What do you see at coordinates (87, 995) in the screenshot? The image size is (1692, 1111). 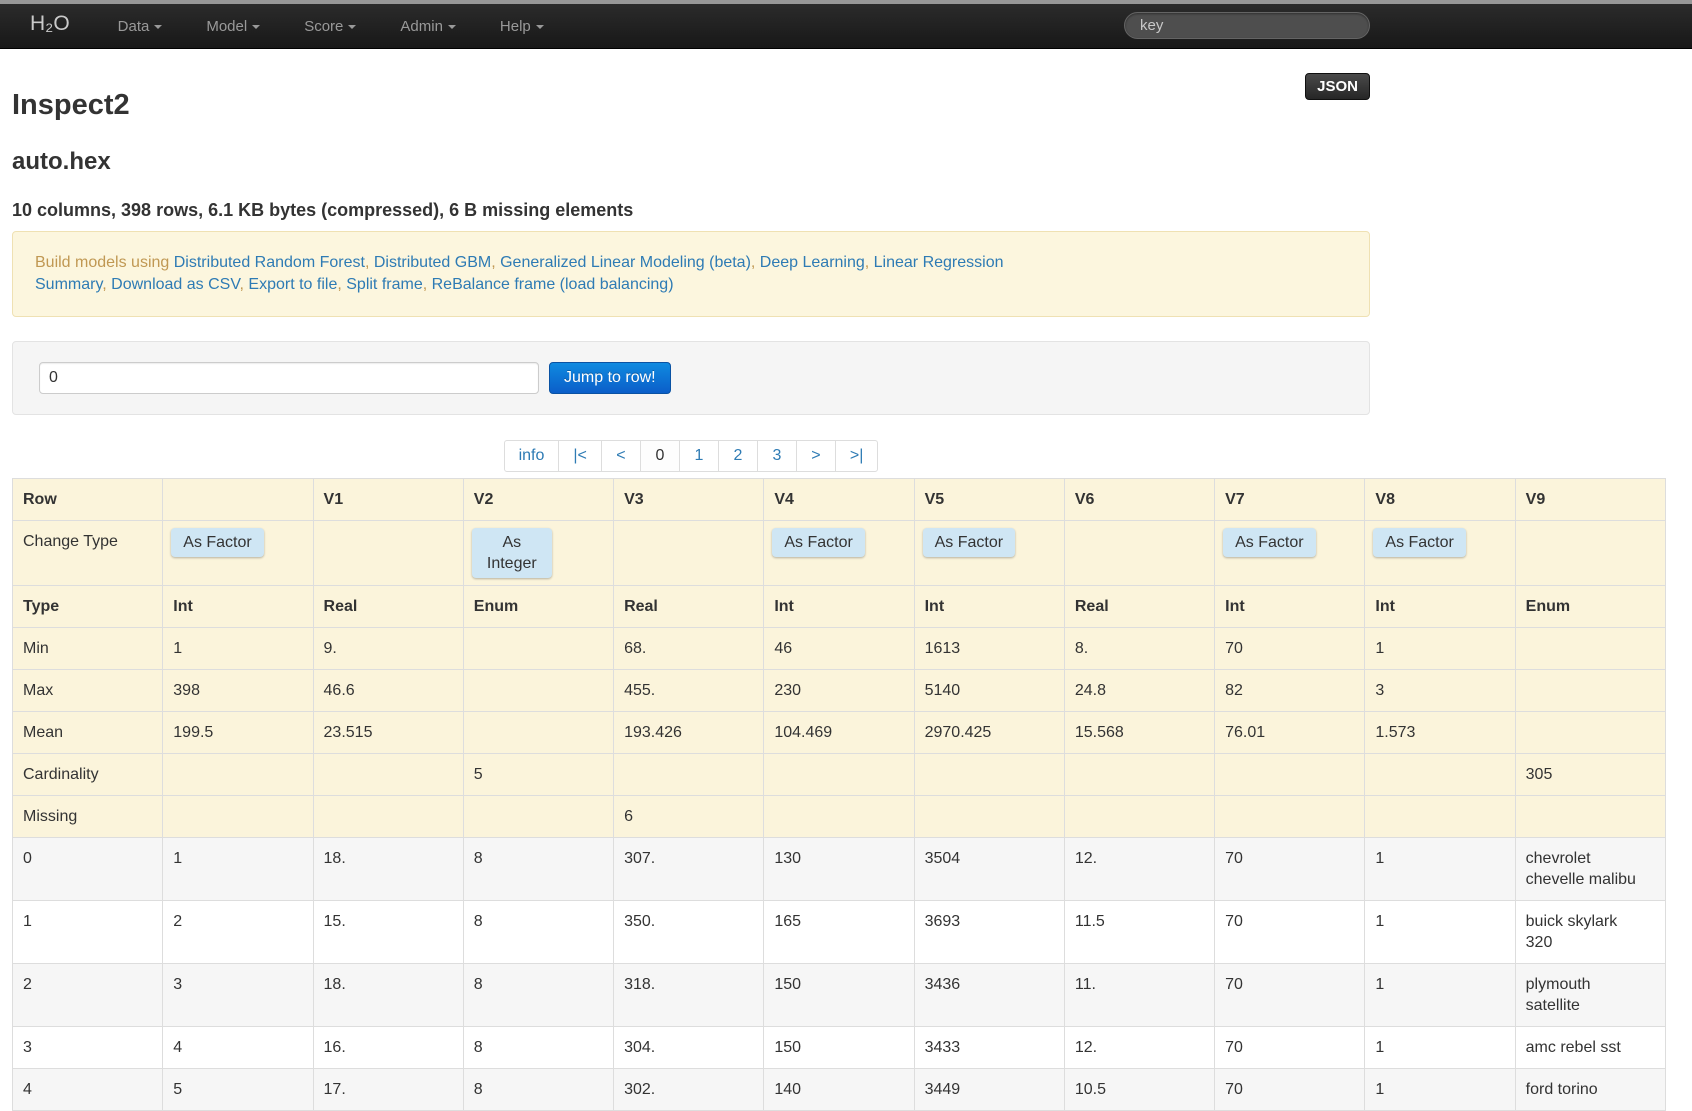 I see `row-index-cell: 2` at bounding box center [87, 995].